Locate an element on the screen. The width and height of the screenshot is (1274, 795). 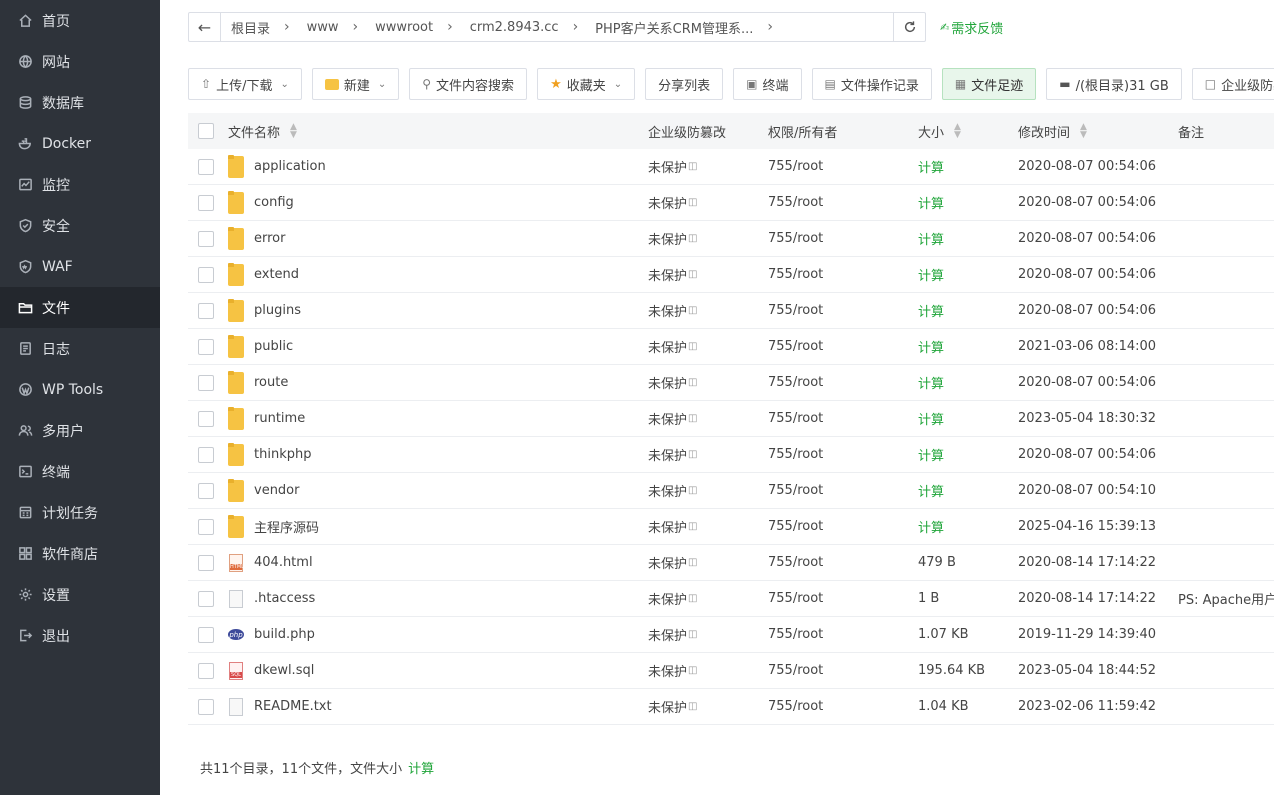
file-name: README.txt is located at coordinates (293, 706).